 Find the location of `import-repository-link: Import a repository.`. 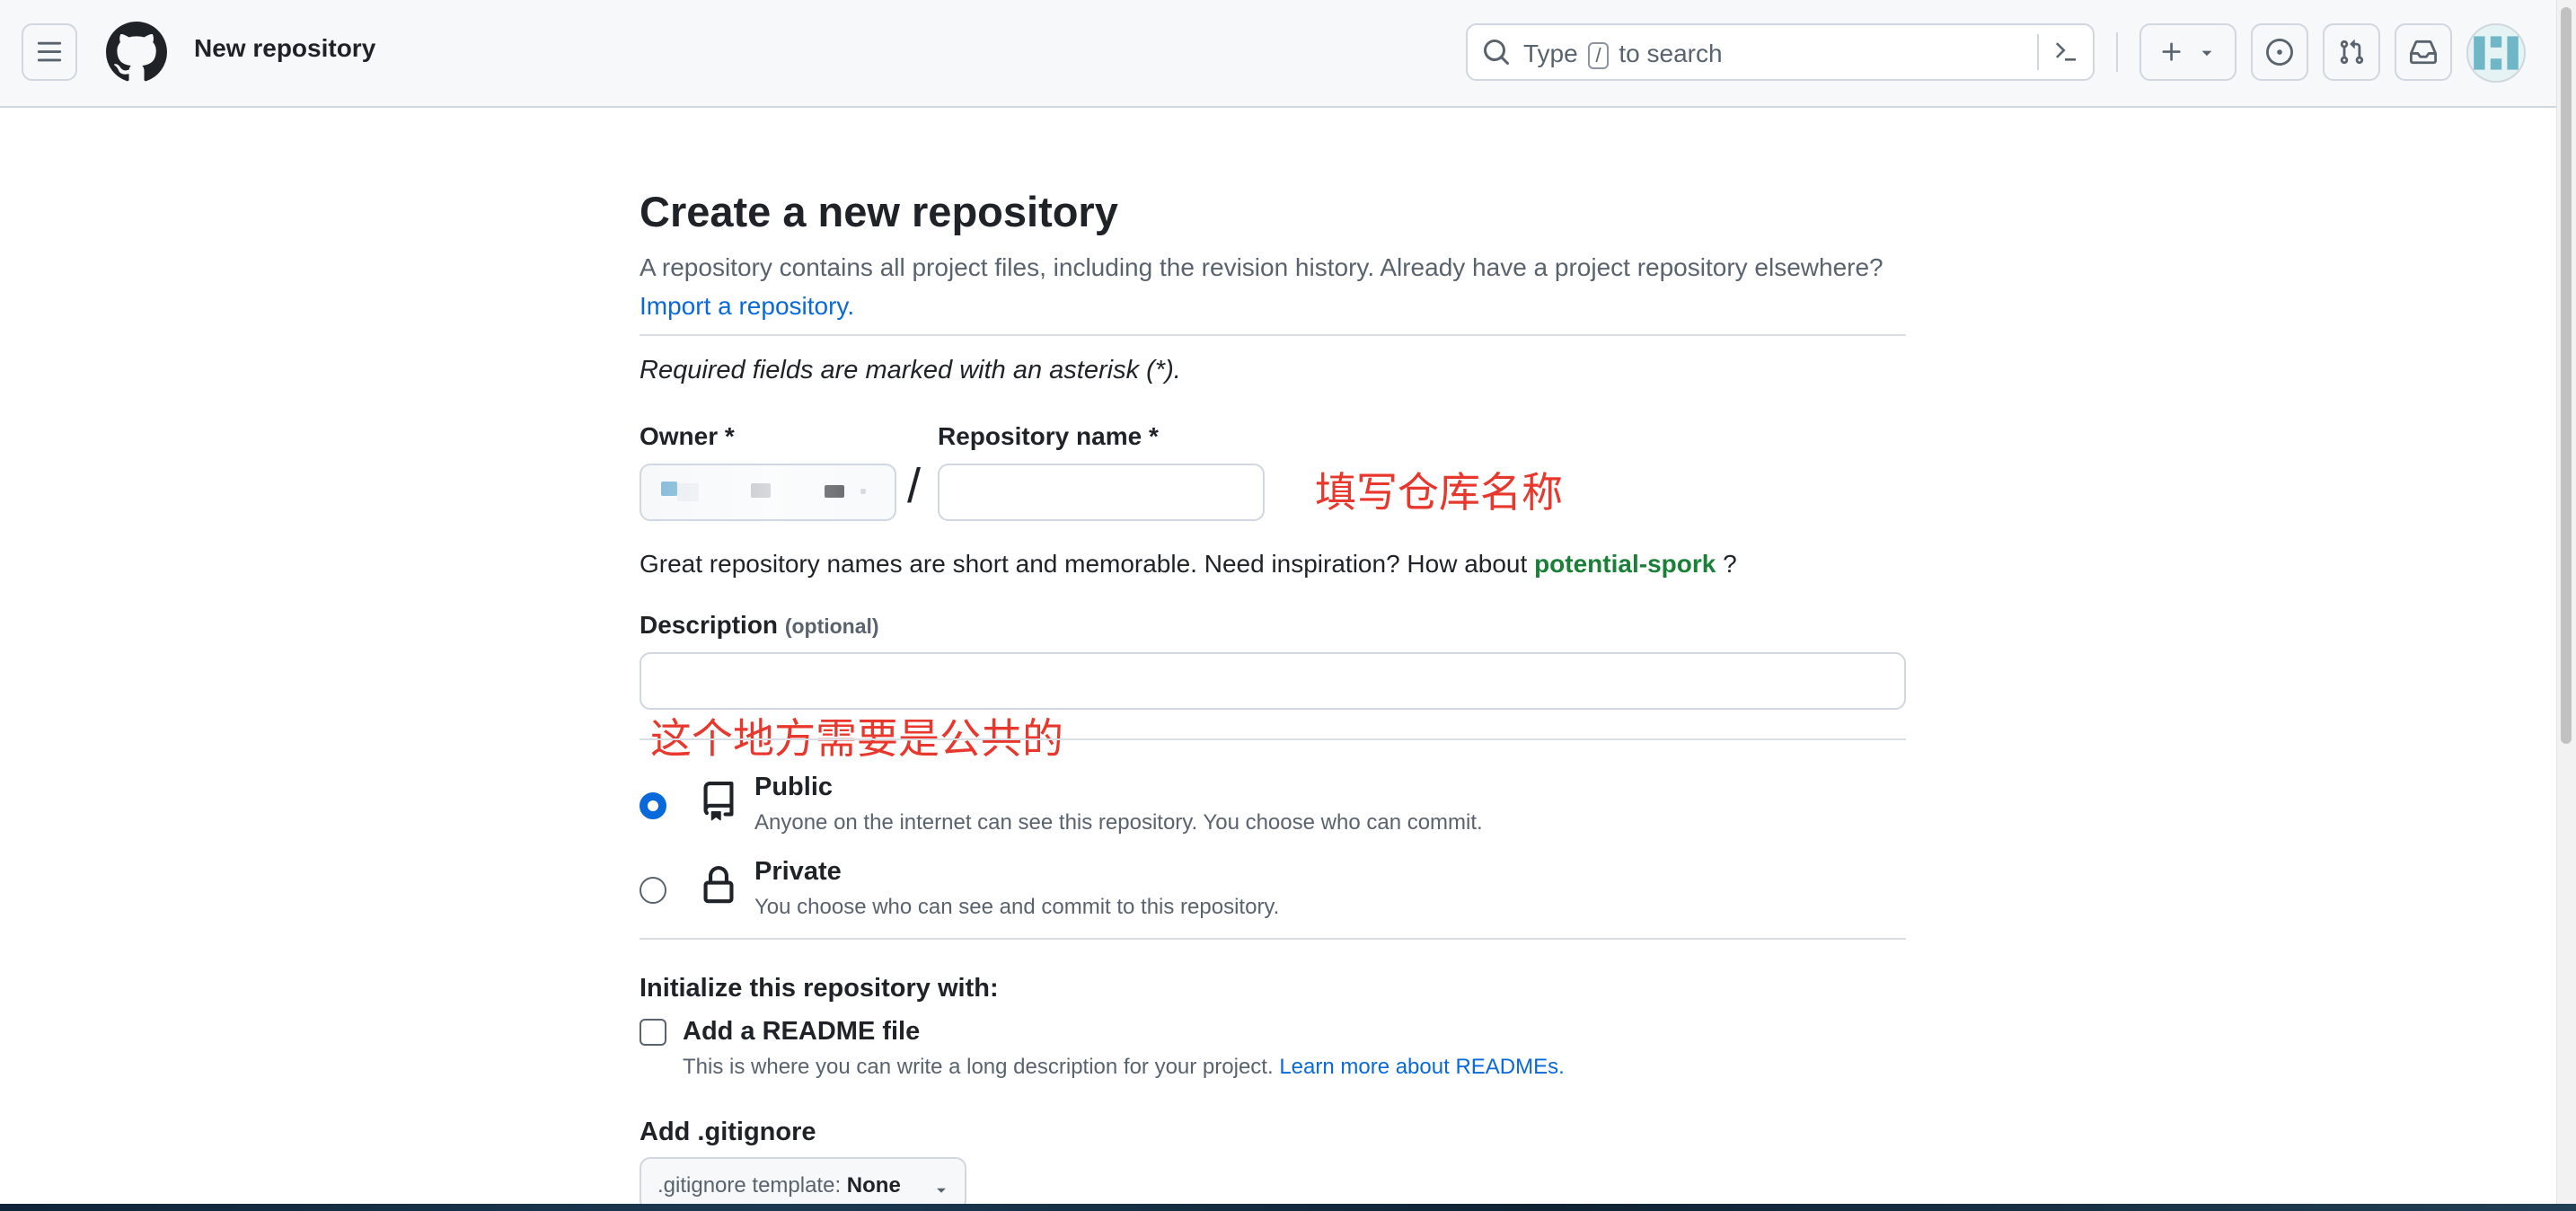

import-repository-link: Import a repository. is located at coordinates (747, 306).